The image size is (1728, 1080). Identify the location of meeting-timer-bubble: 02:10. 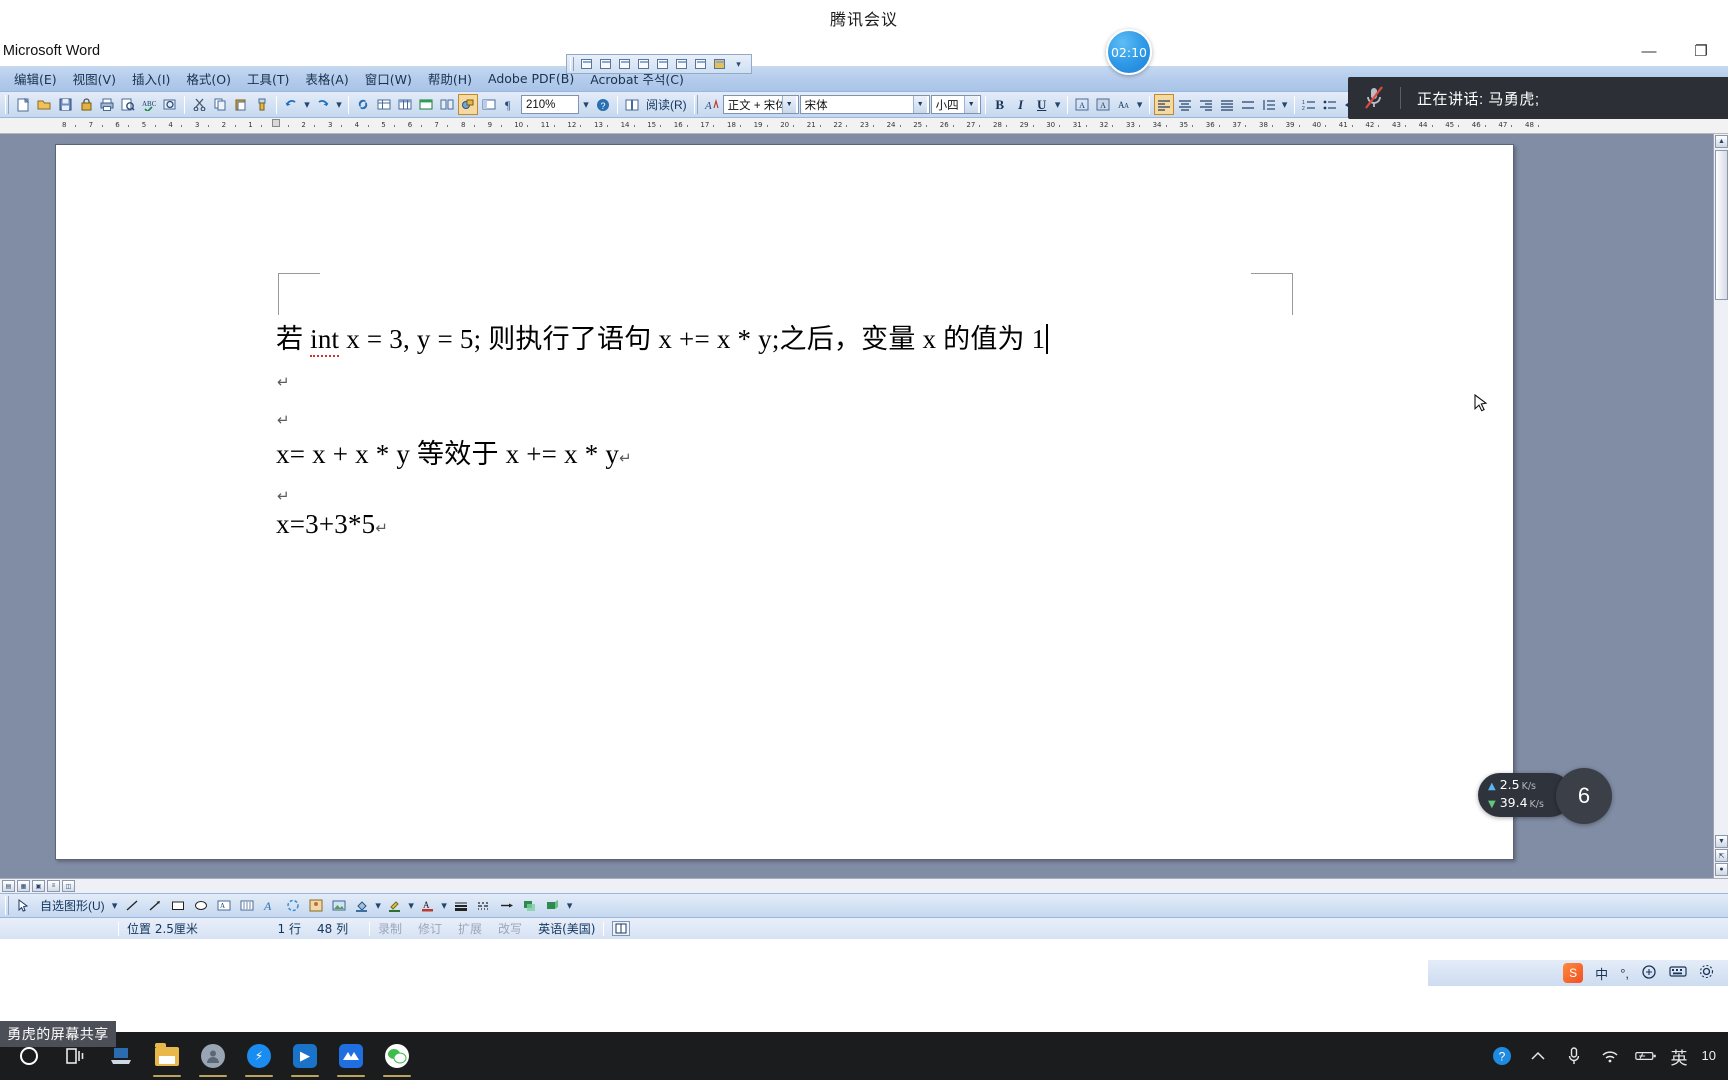
(1129, 52).